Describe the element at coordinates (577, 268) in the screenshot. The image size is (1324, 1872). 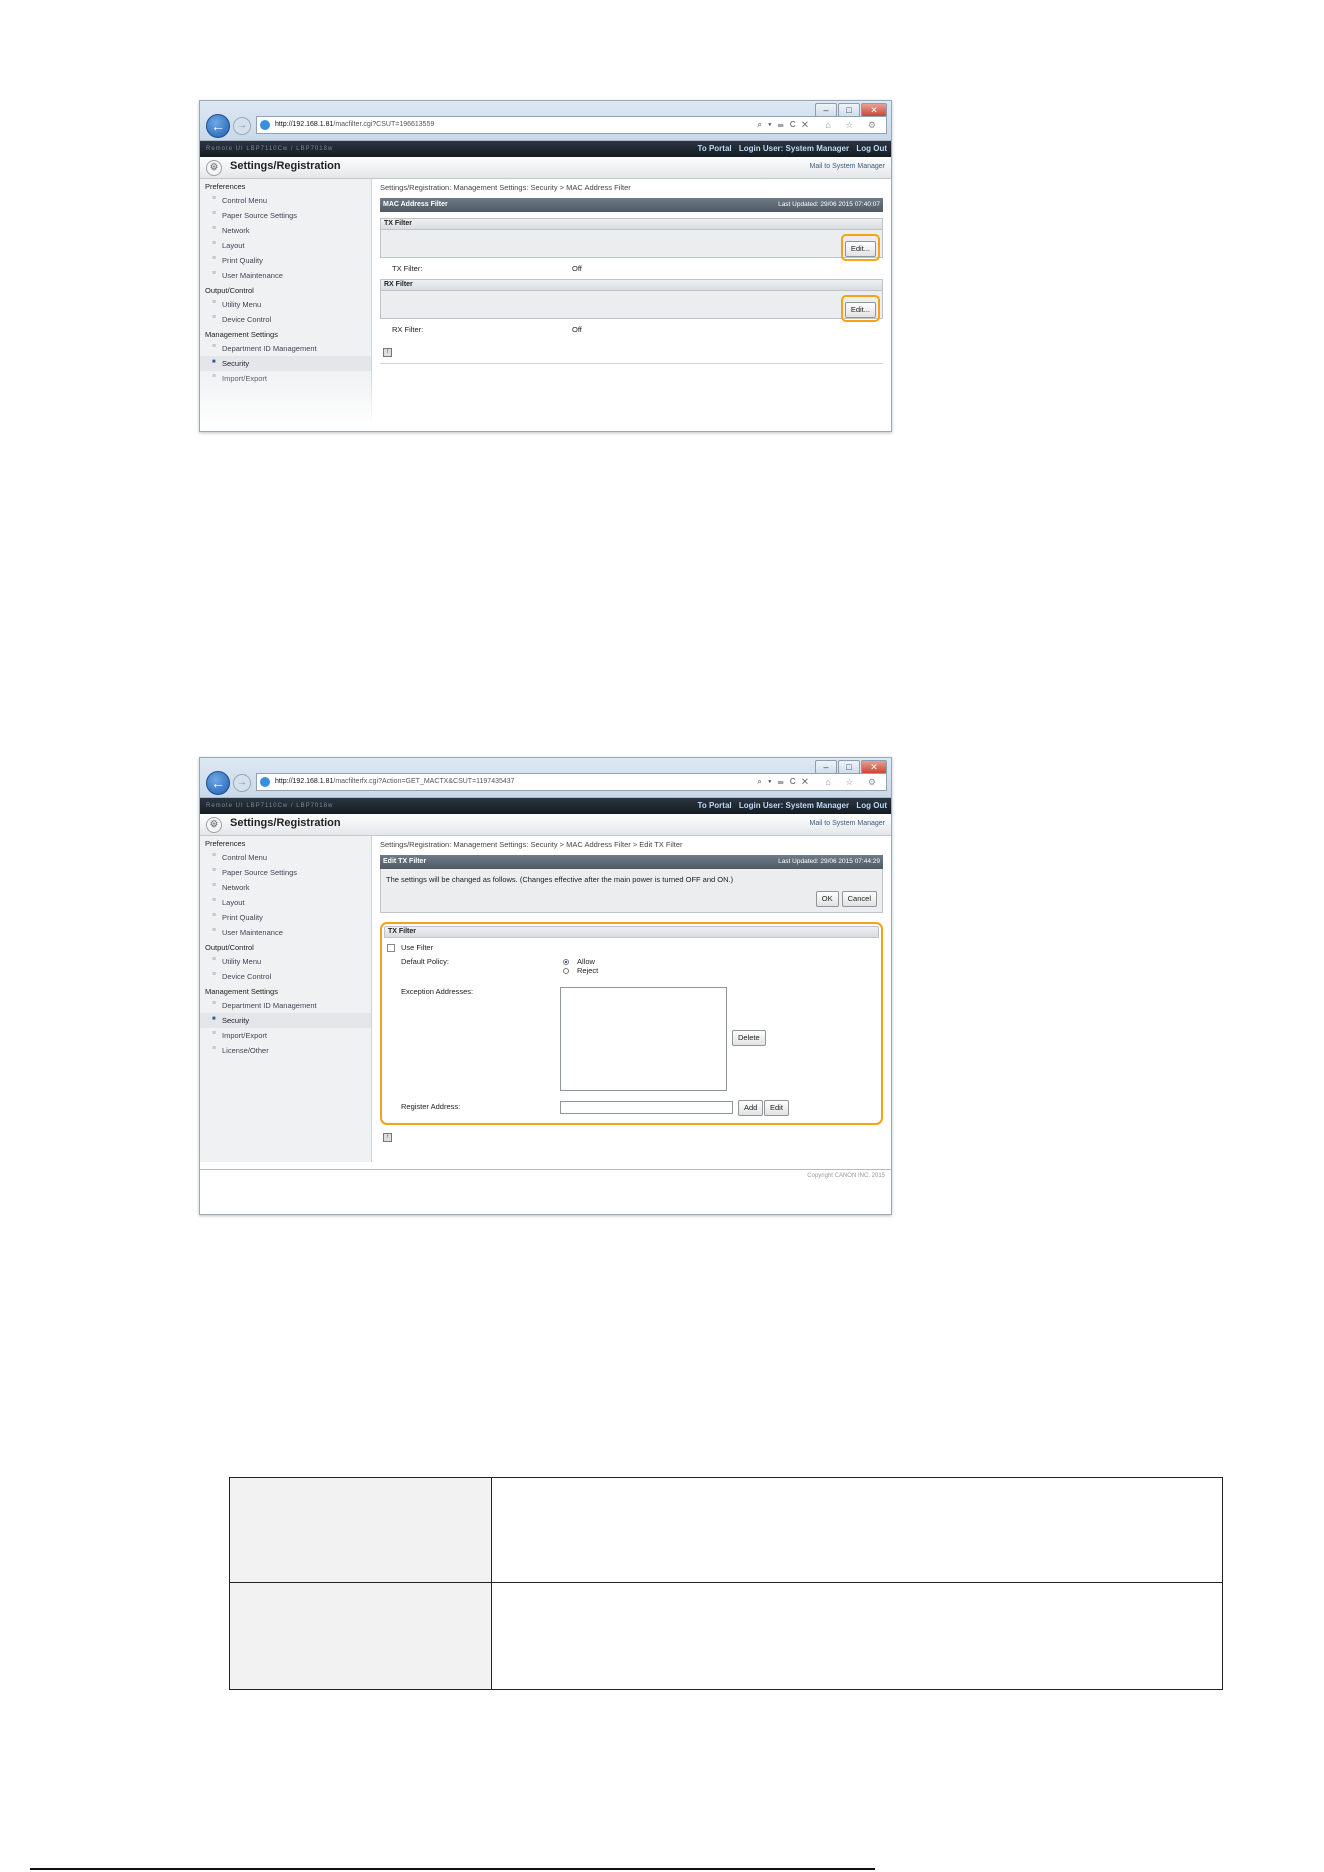
I see `tx-filter-value: Off` at that location.